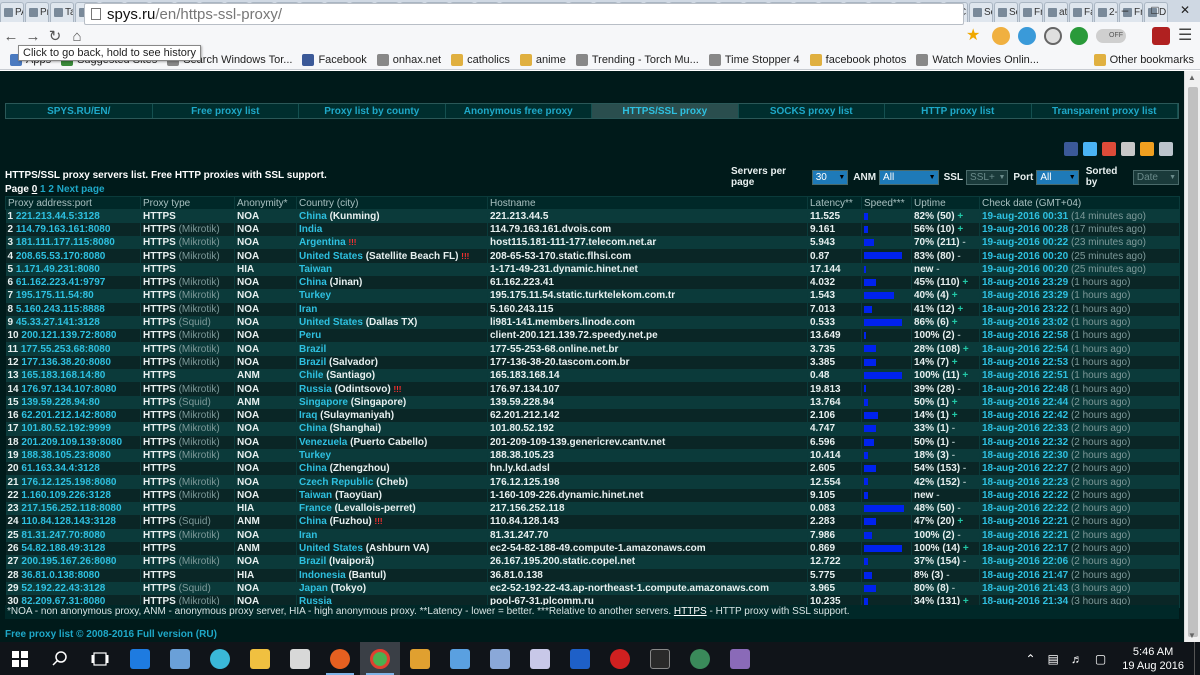 This screenshot has height=675, width=1200. Describe the element at coordinates (55, 36) in the screenshot. I see `reload-icon: ↻` at that location.